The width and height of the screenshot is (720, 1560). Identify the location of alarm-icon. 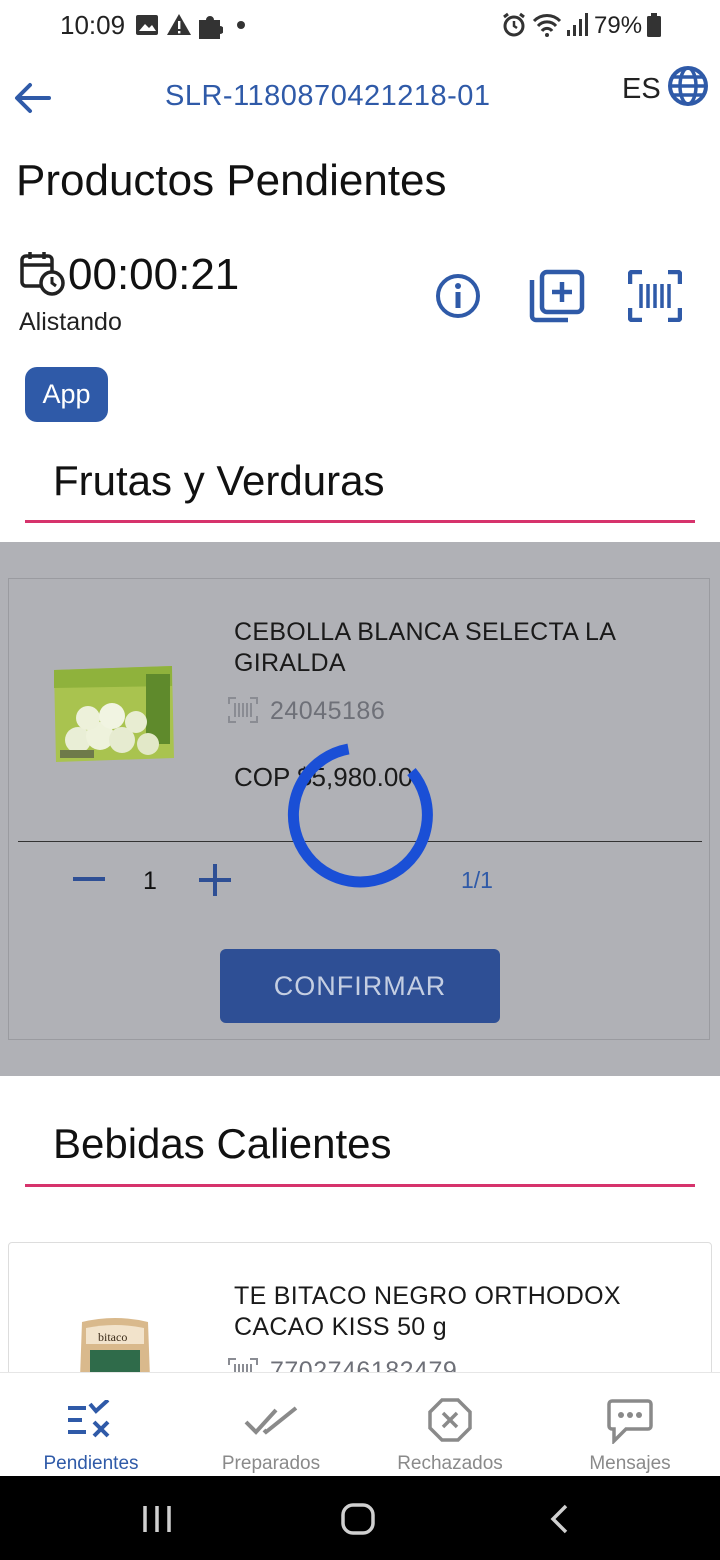
(514, 24).